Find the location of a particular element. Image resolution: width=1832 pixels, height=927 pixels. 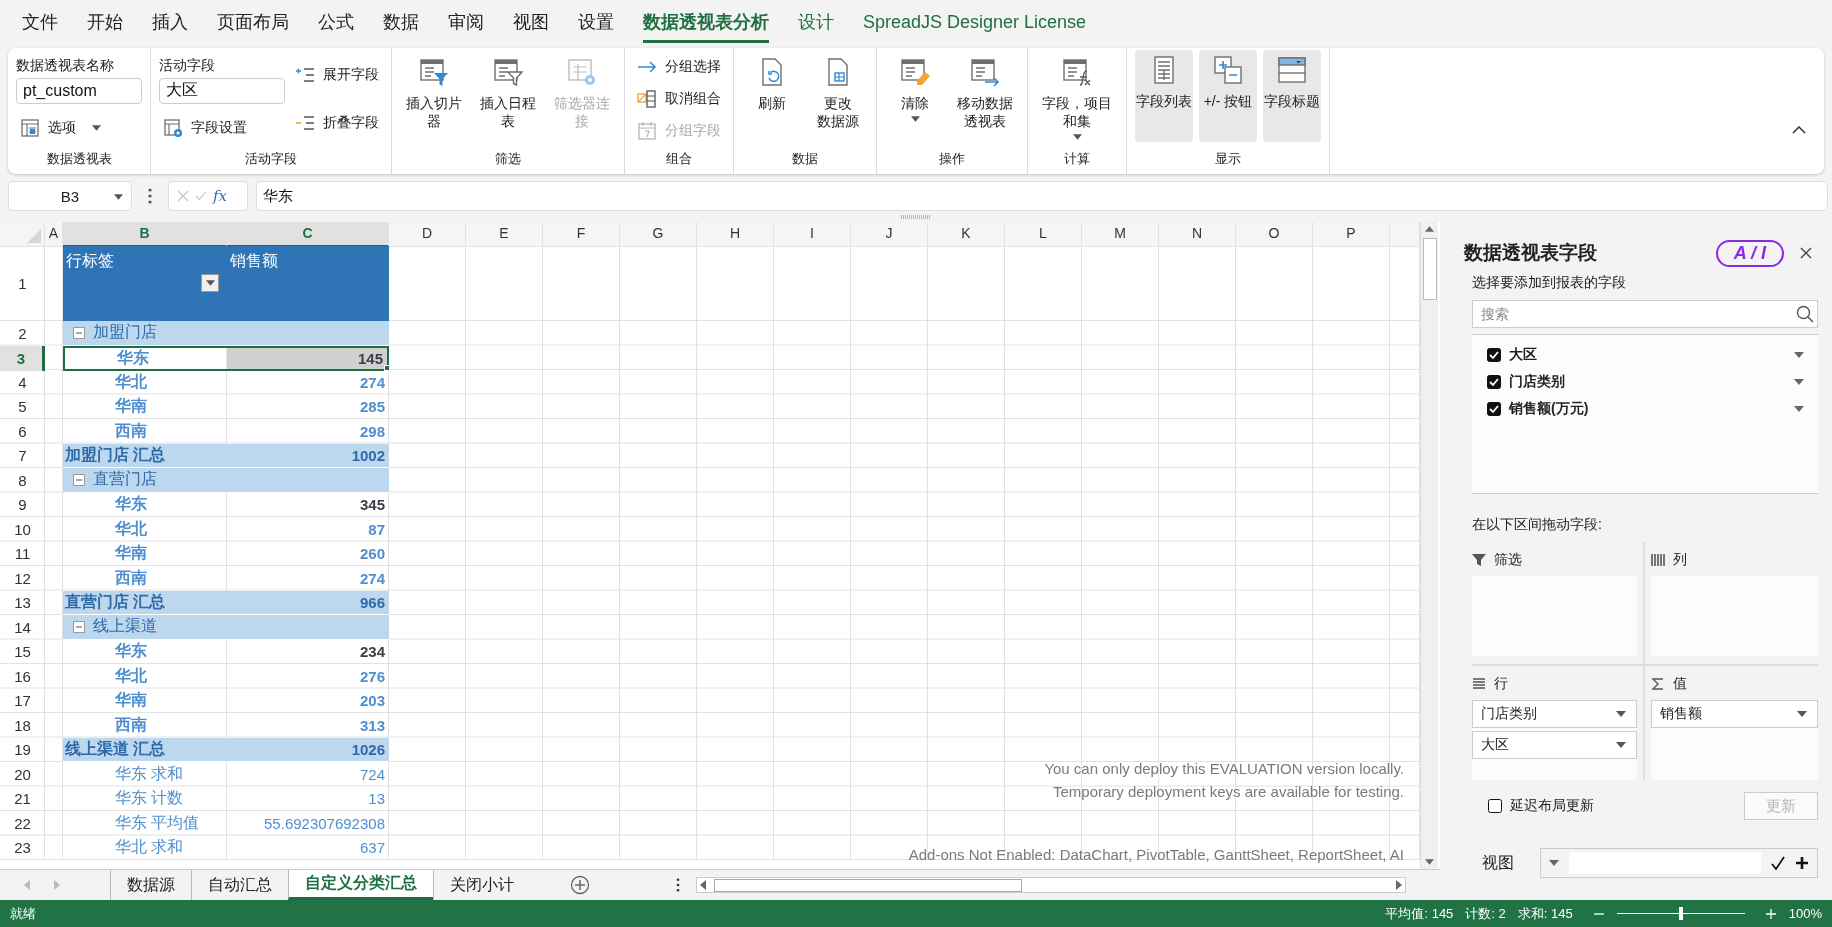

ribbon-button: 清除 is located at coordinates (915, 89).